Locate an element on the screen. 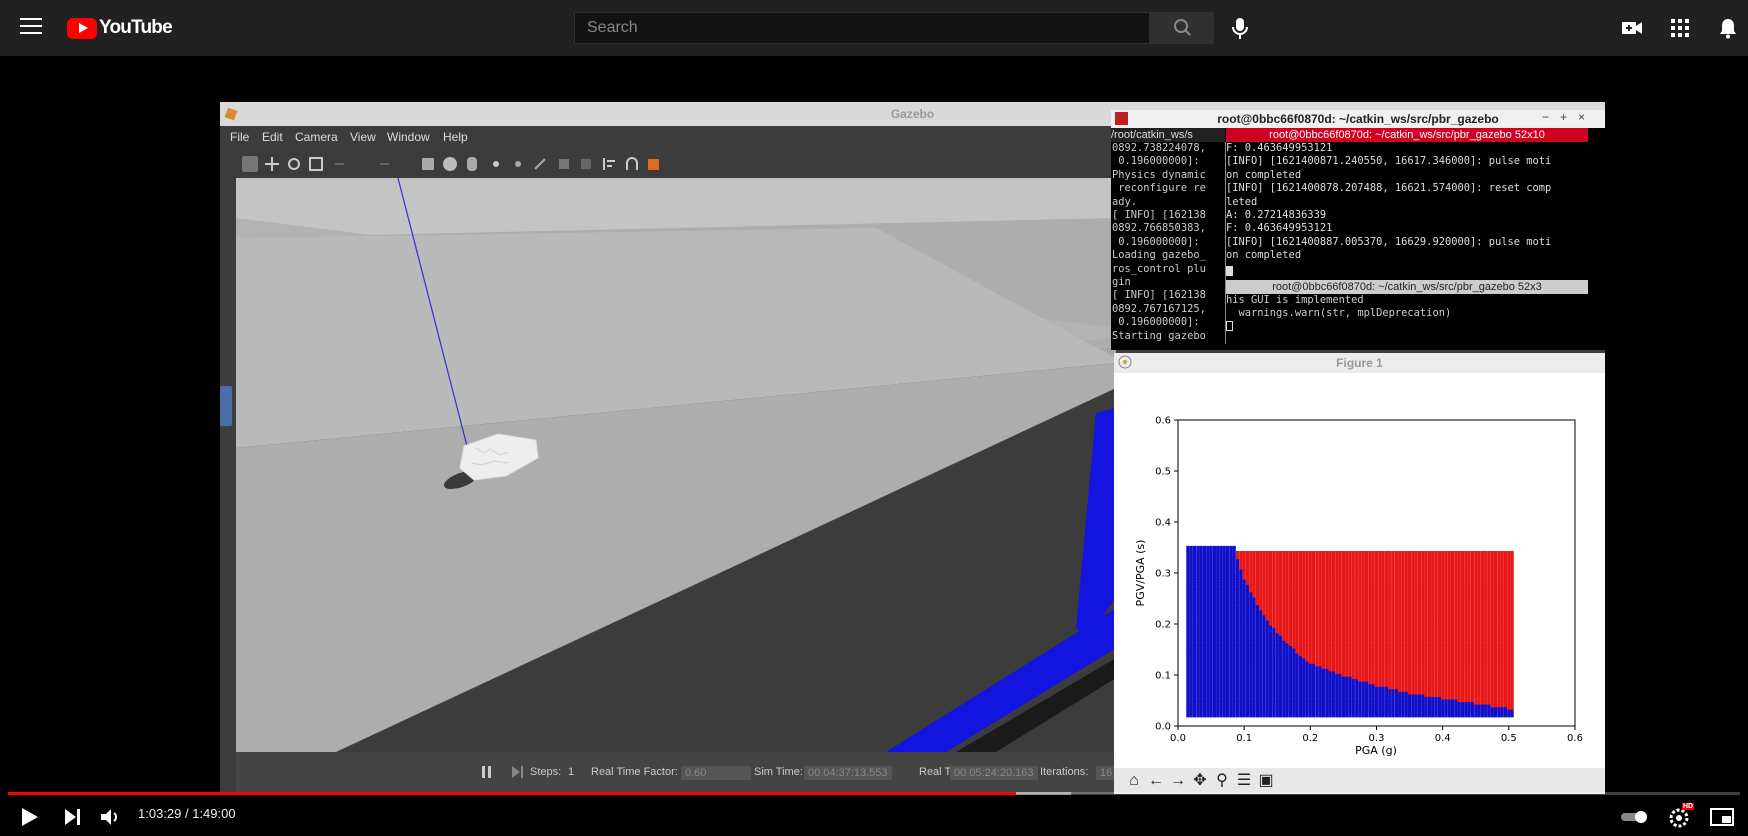  microphone-icon is located at coordinates (1240, 28).